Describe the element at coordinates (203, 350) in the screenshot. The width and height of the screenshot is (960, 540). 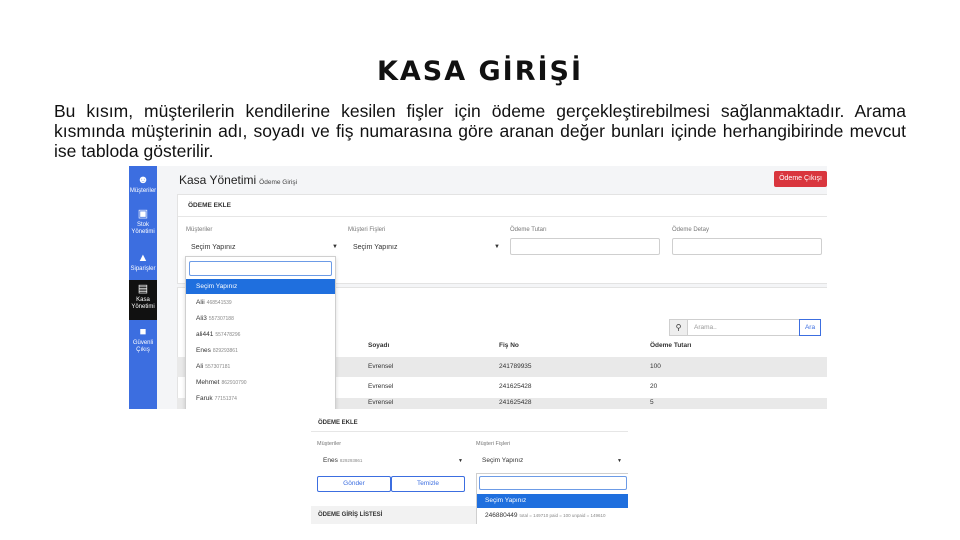
I see `option-name: Enes` at that location.